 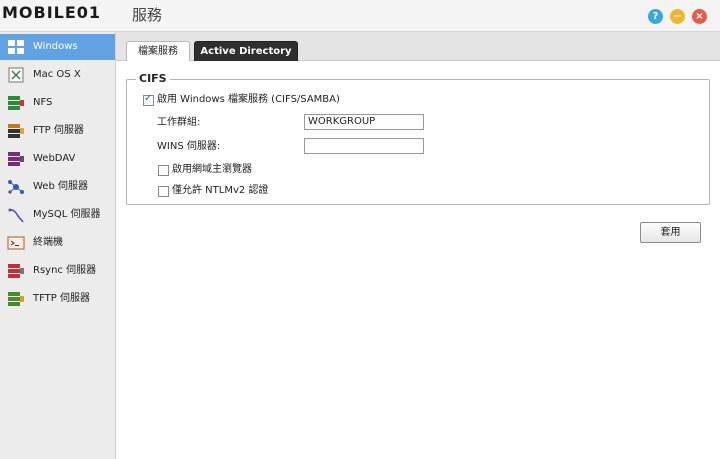 I want to click on enable-cifs-label: 啟用 Windows 檔案服務 (CIFS/SAMBA), so click(x=248, y=99).